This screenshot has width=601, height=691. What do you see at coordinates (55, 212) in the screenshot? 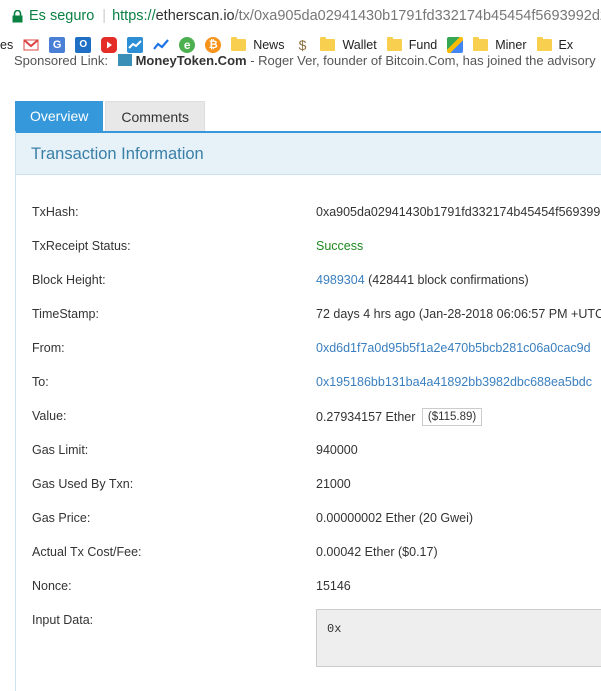
I see `txhash-label: TxHash:` at bounding box center [55, 212].